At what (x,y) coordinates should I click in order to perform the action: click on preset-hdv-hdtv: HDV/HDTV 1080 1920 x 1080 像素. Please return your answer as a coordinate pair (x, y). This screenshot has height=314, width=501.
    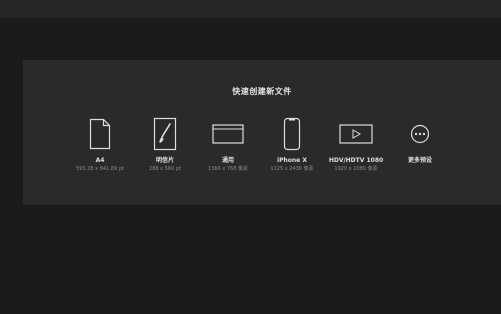
    Looking at the image, I should click on (356, 144).